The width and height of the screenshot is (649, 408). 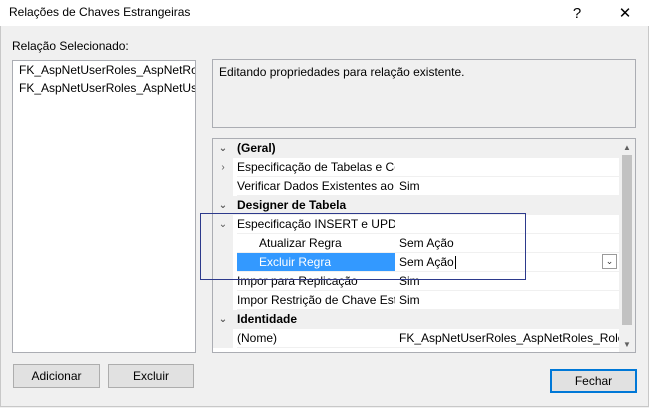 I want to click on property-row: Impor para Replicação Sim, so click(x=417, y=281).